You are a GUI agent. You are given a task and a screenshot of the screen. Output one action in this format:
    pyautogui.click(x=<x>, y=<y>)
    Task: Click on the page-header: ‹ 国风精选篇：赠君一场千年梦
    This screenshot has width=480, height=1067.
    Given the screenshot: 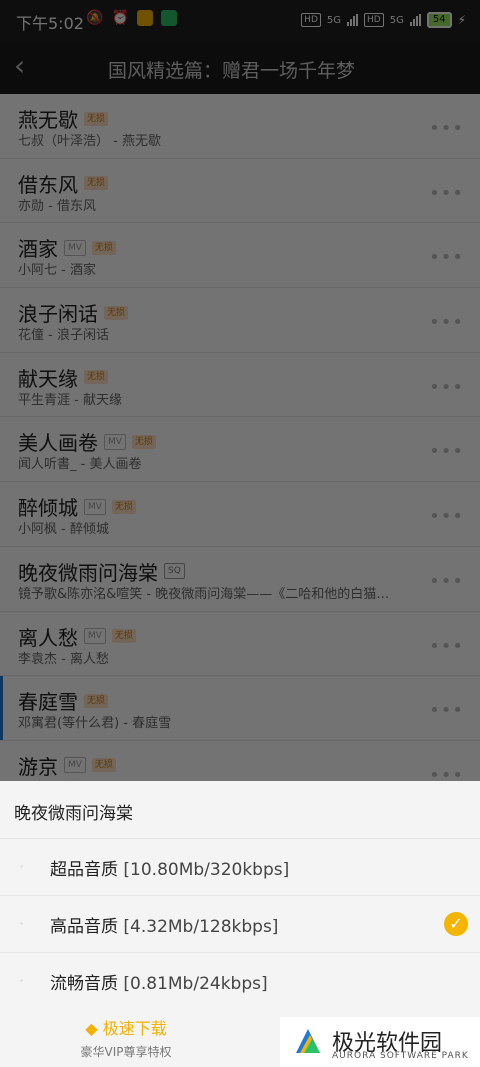 What is the action you would take?
    pyautogui.click(x=240, y=68)
    